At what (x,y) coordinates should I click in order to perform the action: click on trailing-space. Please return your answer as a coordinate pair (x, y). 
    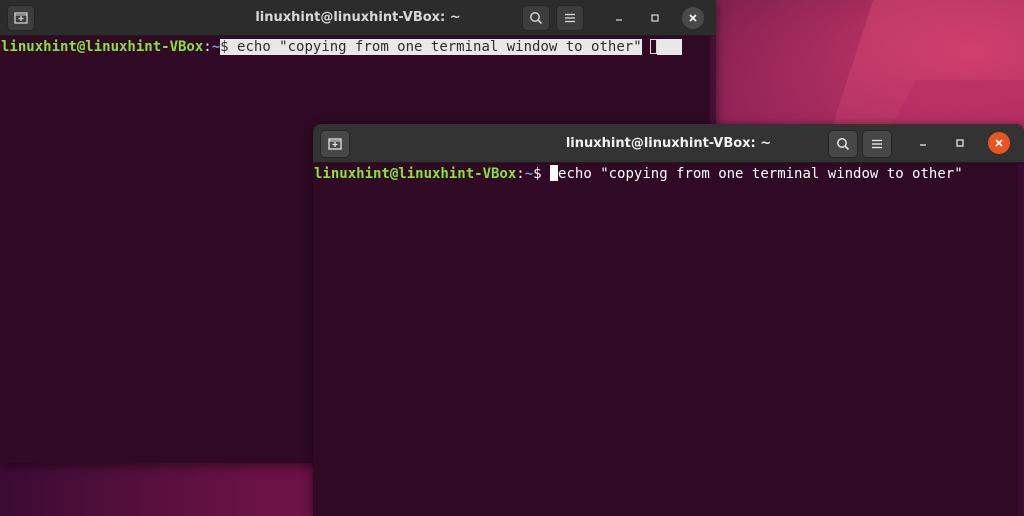
    Looking at the image, I should click on (646, 47).